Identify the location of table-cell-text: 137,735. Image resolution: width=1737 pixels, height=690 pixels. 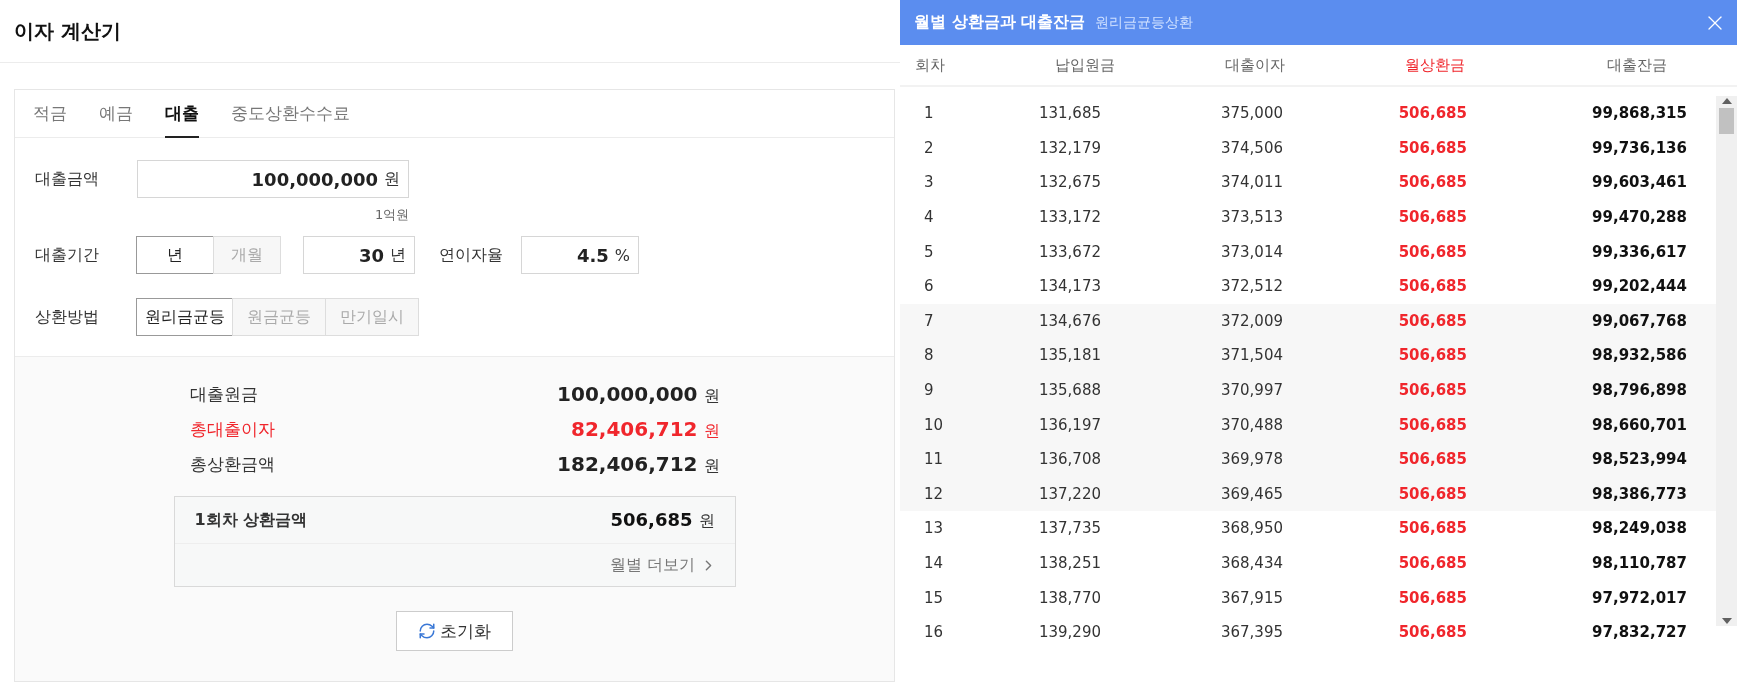
(1069, 528).